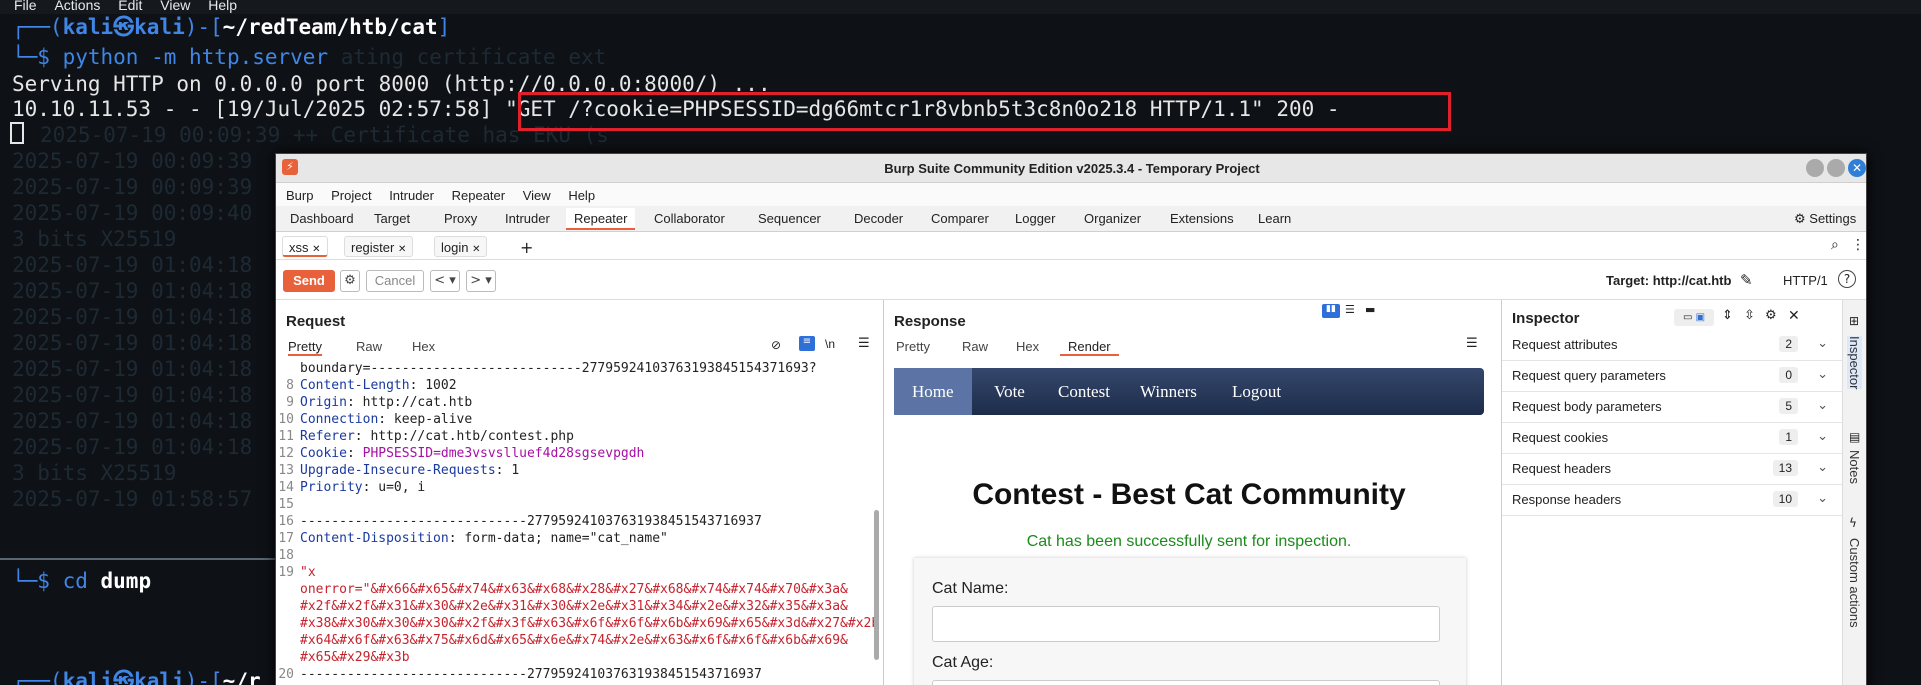 Image resolution: width=1921 pixels, height=685 pixels. I want to click on scrollbar, so click(876, 585).